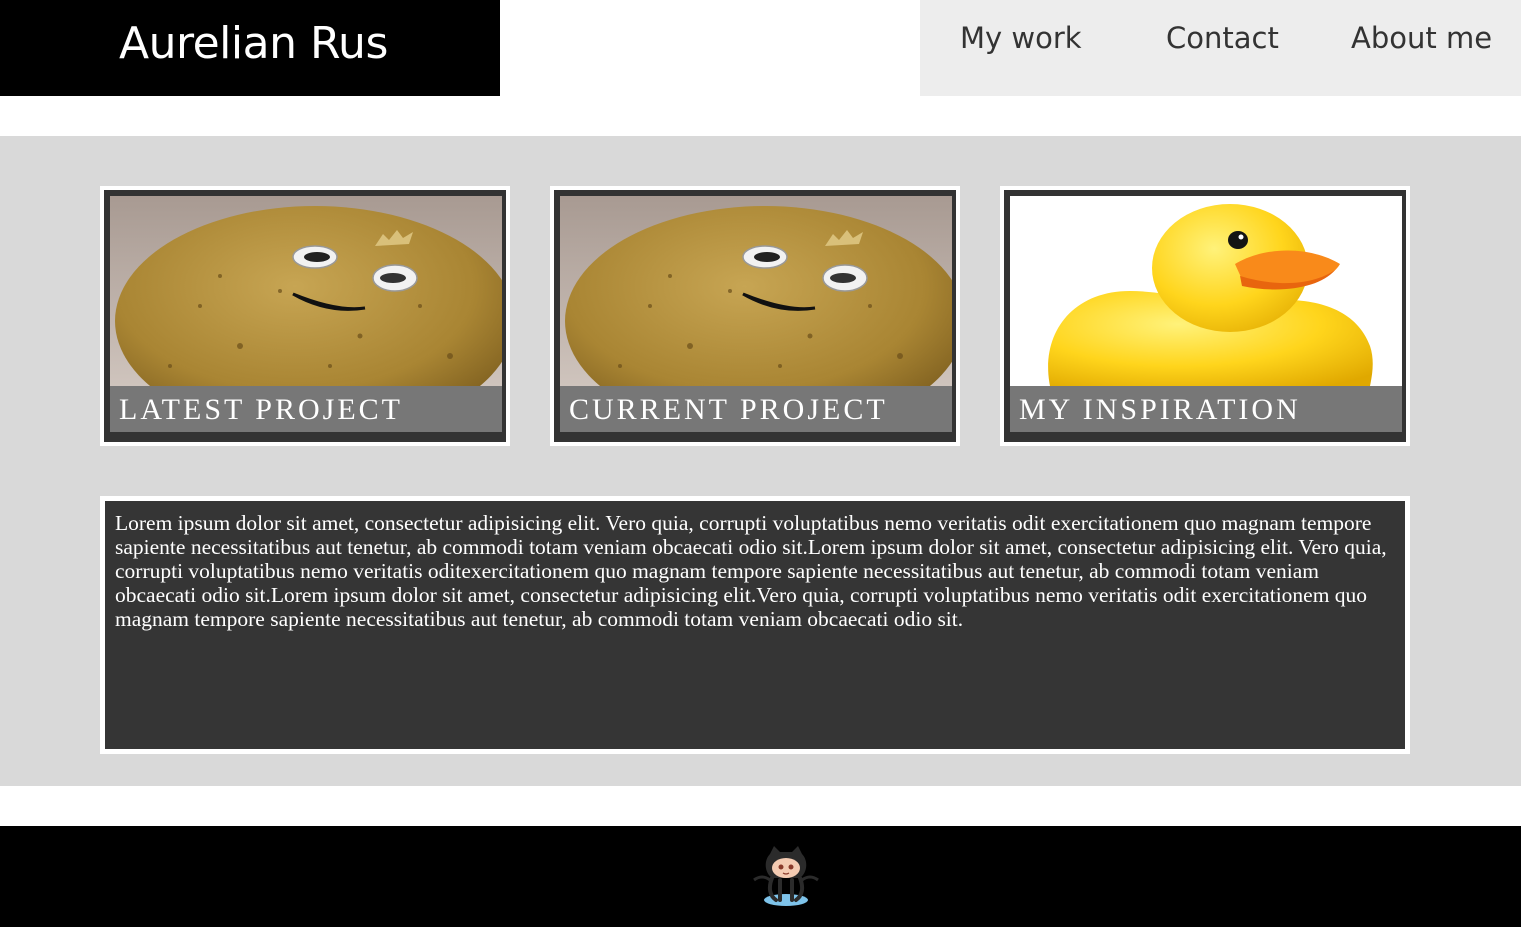  I want to click on brand-block: Aurelian Rus, so click(250, 48).